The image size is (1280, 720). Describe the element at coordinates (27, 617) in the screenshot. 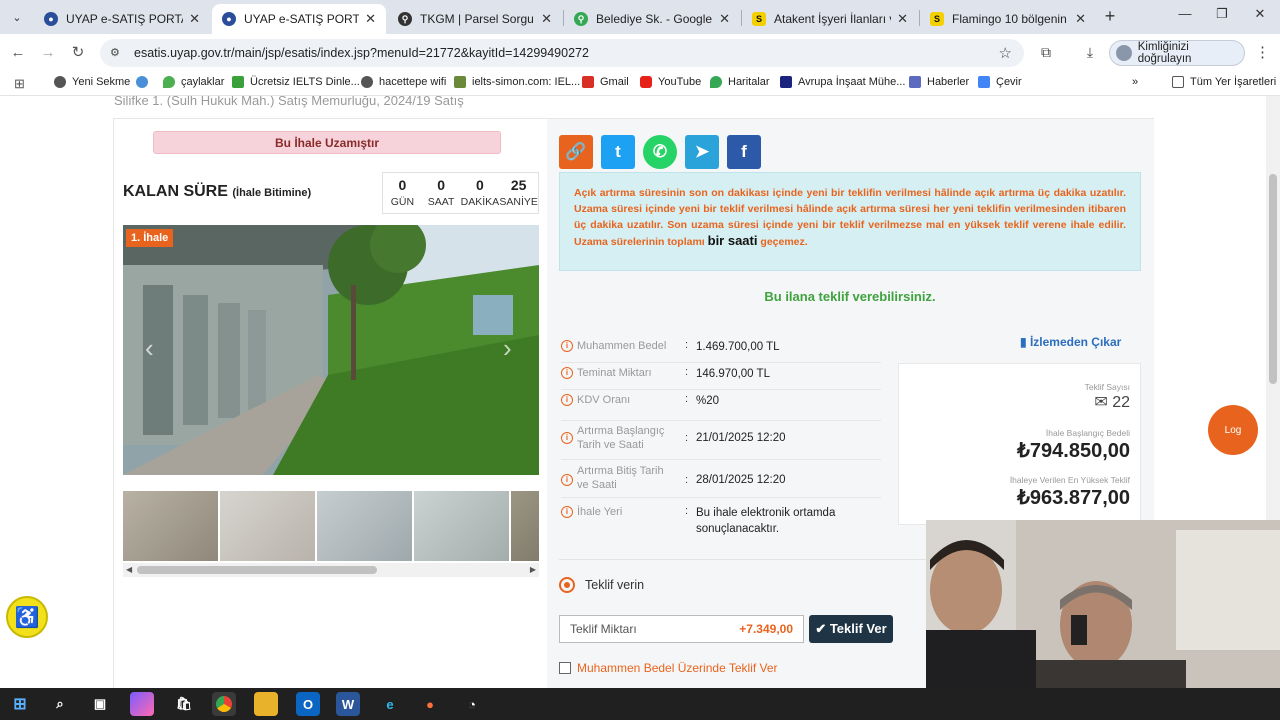

I see `accessibility-icon: ♿` at that location.